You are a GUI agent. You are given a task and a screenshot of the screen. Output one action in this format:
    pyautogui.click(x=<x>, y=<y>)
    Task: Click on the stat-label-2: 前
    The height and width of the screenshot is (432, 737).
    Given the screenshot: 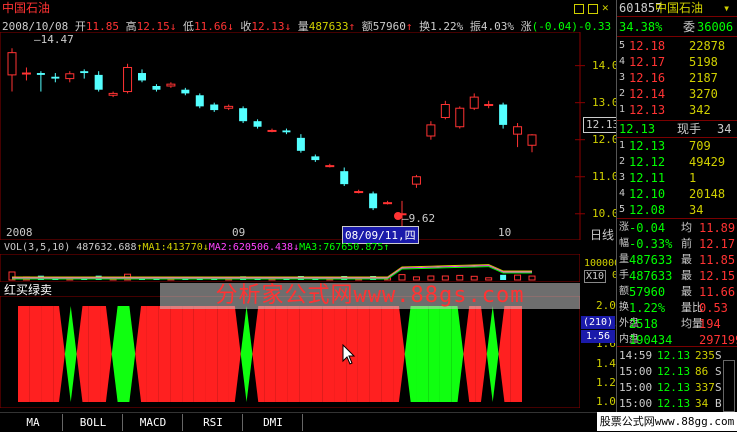 What is the action you would take?
    pyautogui.click(x=686, y=243)
    